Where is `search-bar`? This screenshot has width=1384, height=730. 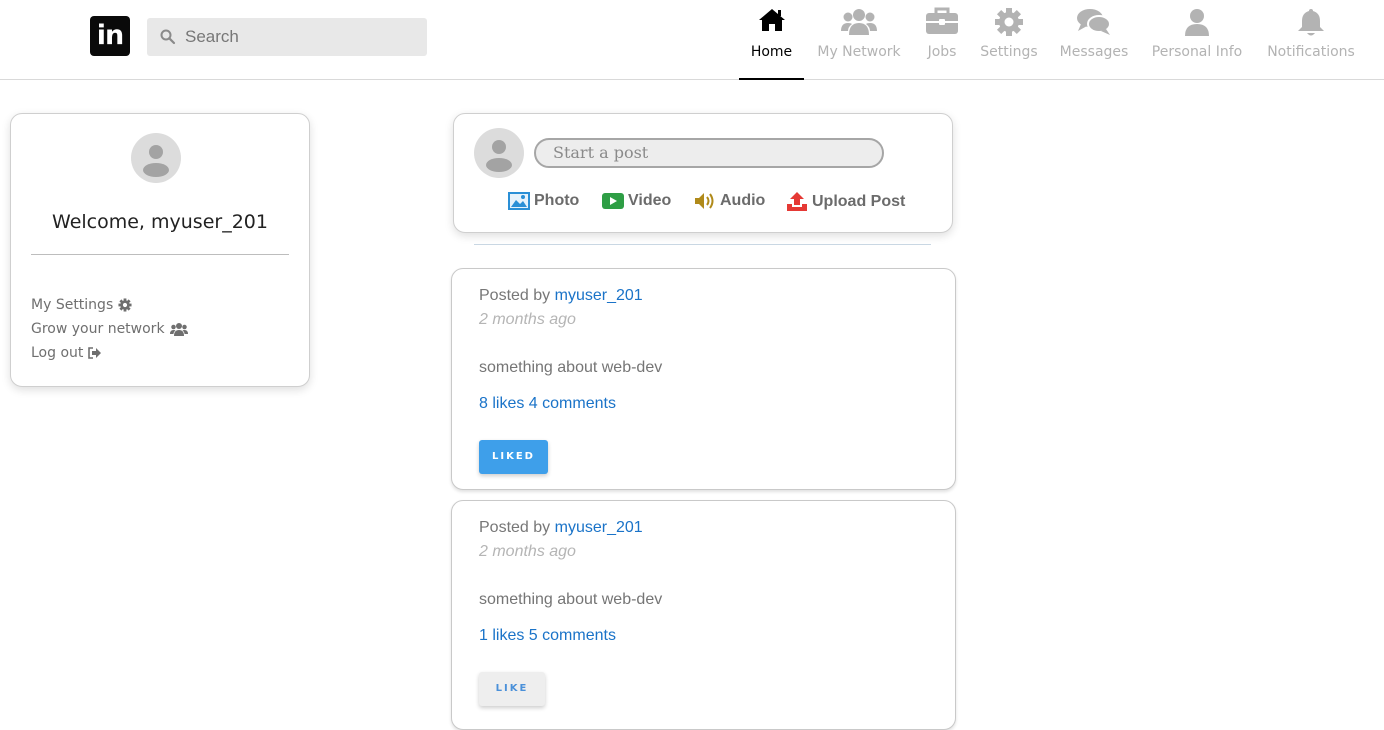 search-bar is located at coordinates (287, 37).